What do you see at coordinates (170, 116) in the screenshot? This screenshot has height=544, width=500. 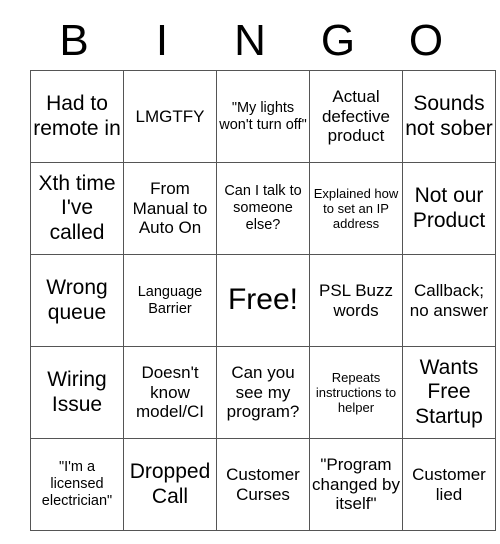 I see `bingo-cell: LMGTFY` at bounding box center [170, 116].